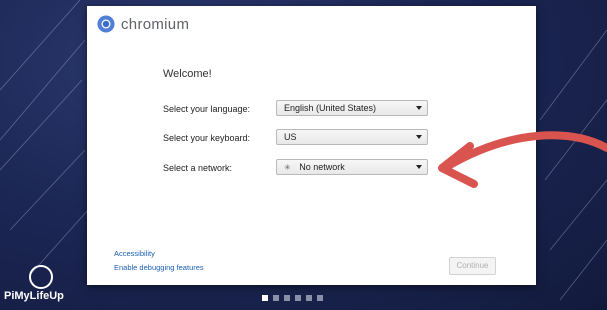 The width and height of the screenshot is (607, 310). I want to click on pagination-dots, so click(292, 298).